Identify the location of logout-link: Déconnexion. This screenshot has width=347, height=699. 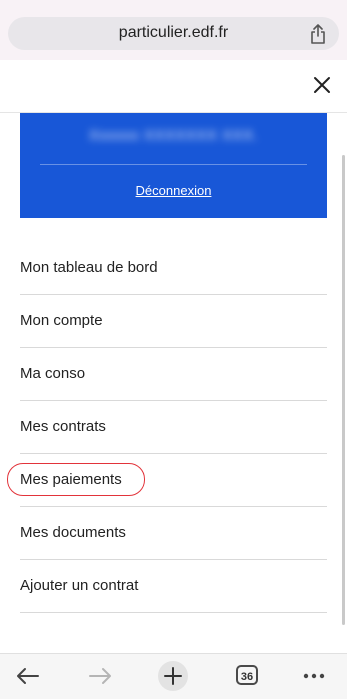
(173, 190).